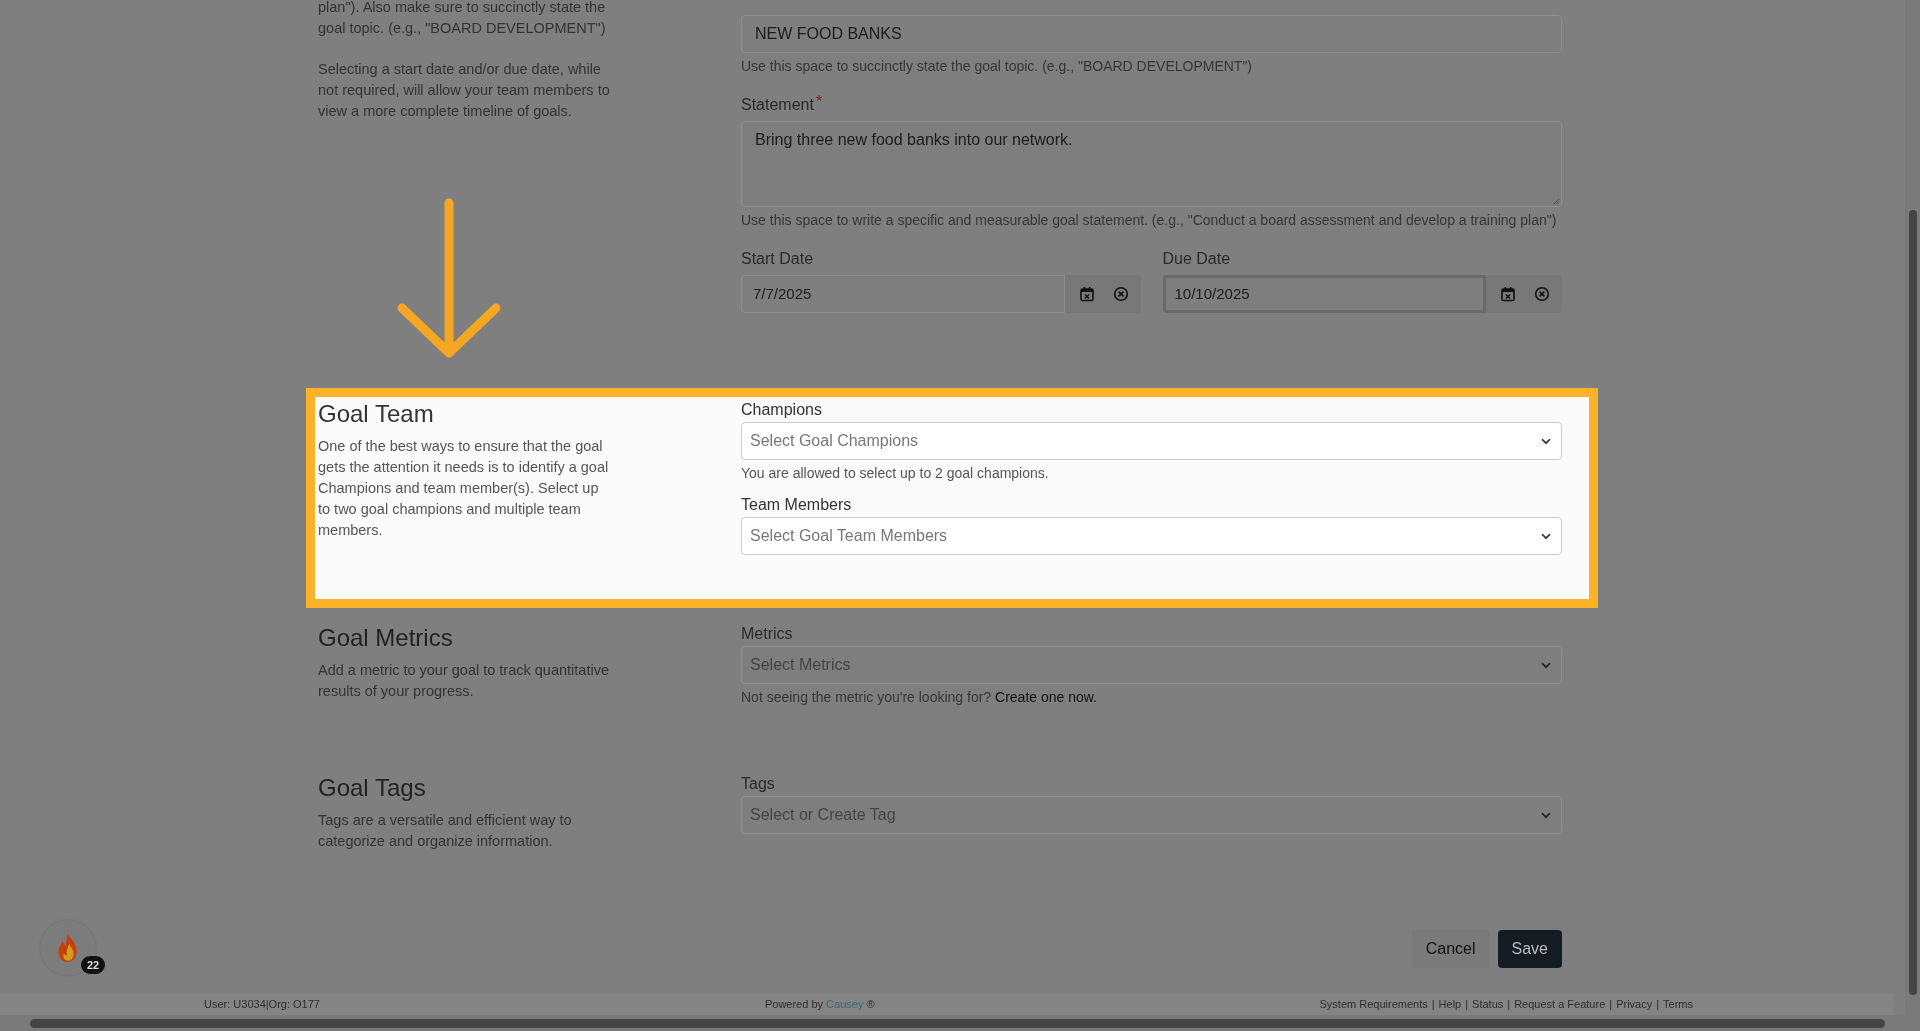  I want to click on select-dropdown: Select or Create Tag, so click(1151, 815).